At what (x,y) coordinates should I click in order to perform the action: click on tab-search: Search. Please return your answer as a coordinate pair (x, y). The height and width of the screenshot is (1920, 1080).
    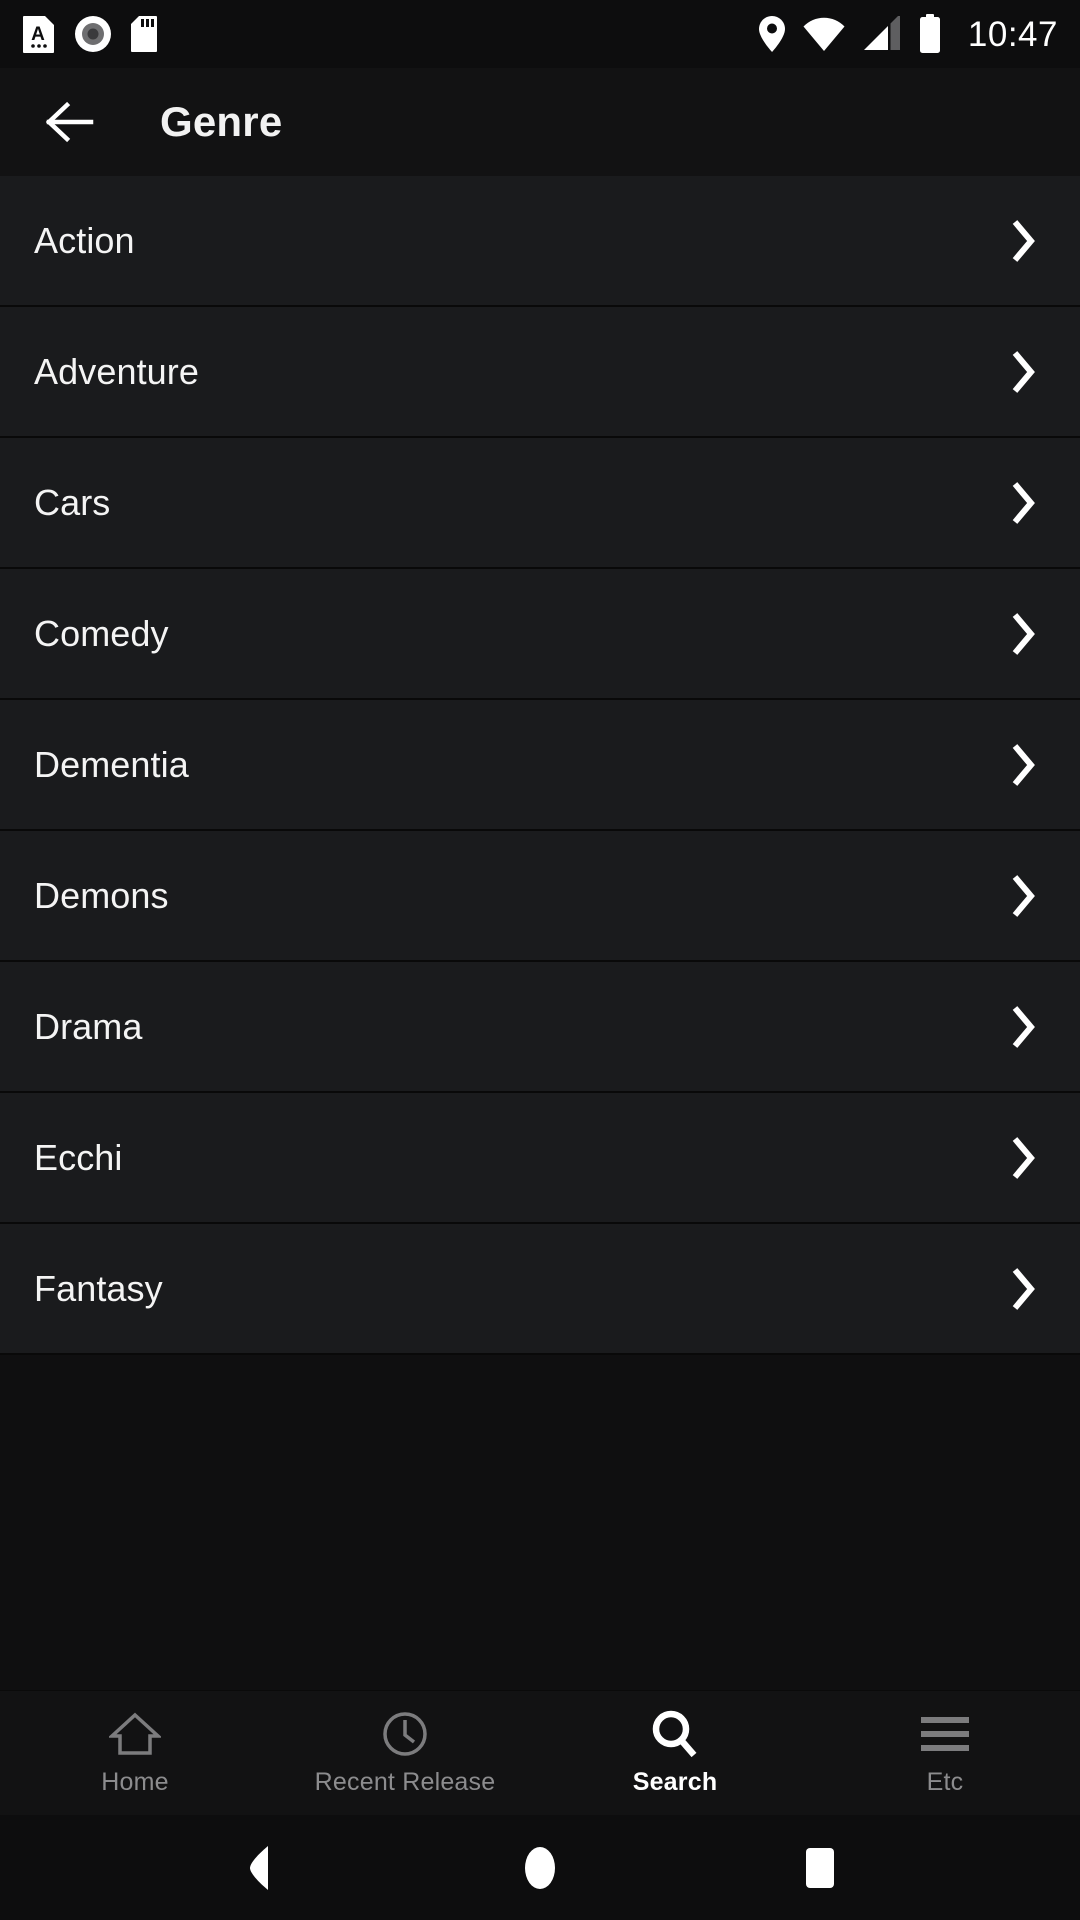
    Looking at the image, I should click on (675, 1753).